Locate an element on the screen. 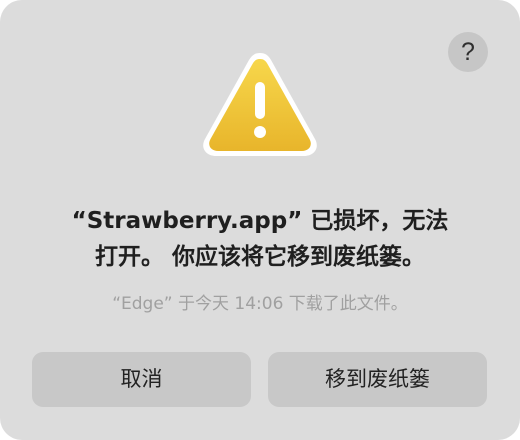  move-to-trash-button: 移到废纸篓 is located at coordinates (377, 379).